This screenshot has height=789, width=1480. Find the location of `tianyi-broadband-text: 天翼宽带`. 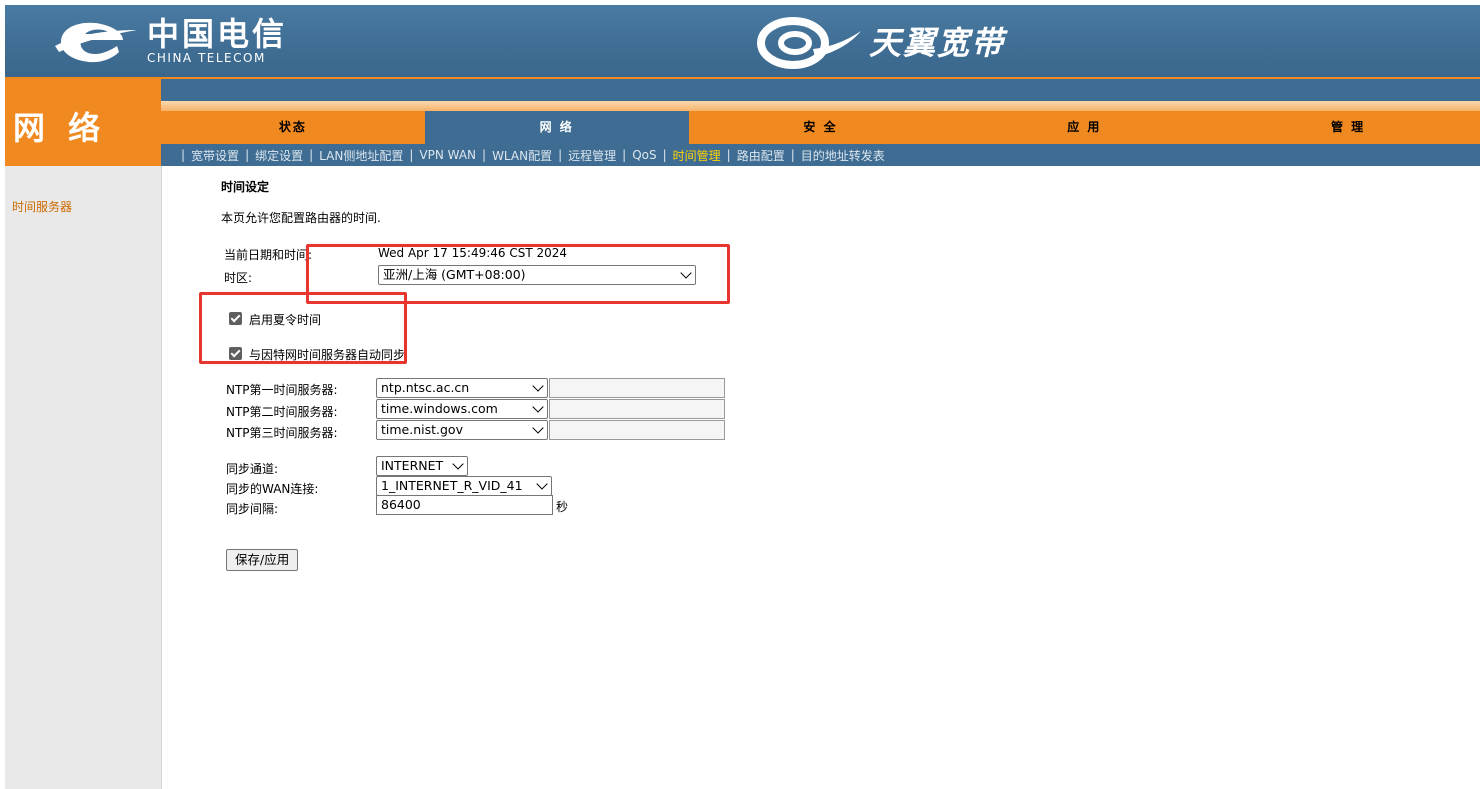

tianyi-broadband-text: 天翼宽带 is located at coordinates (937, 43).